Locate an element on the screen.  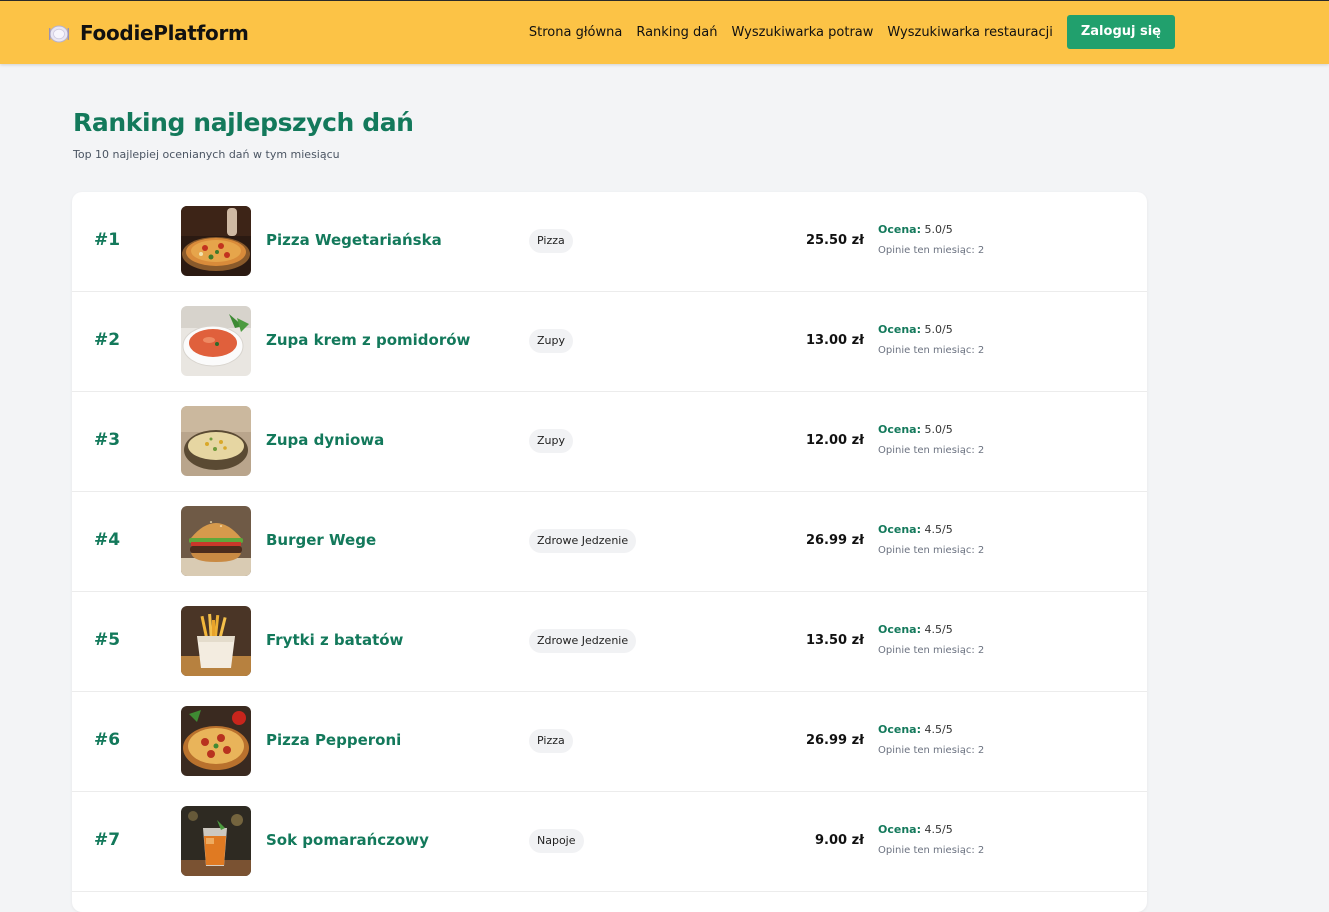
nav-link-ranking: Ranking dań is located at coordinates (676, 32).